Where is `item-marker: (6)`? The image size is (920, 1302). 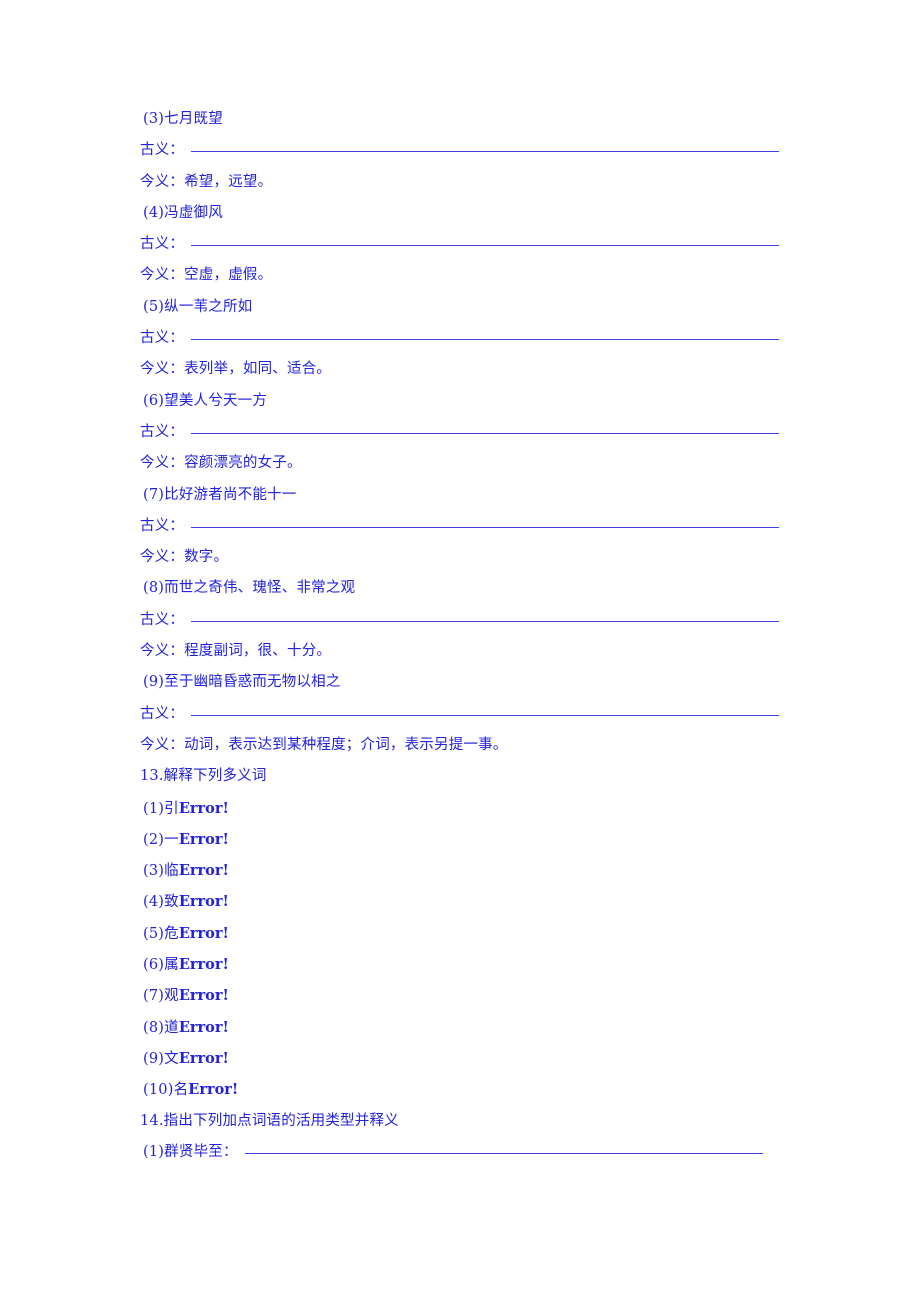 item-marker: (6) is located at coordinates (154, 965).